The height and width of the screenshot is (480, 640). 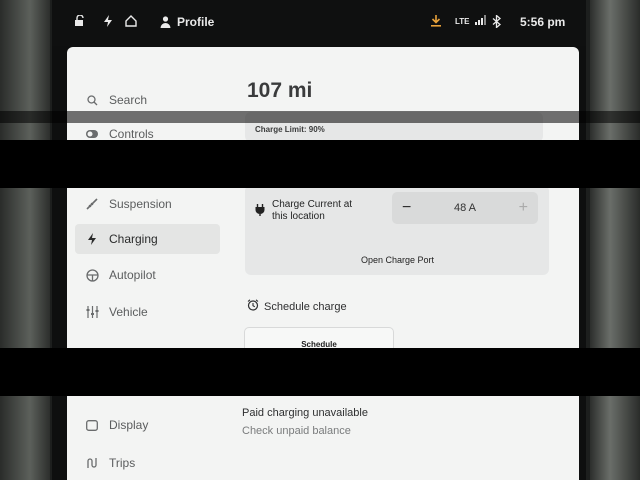 What do you see at coordinates (296, 431) in the screenshot?
I see `check-unpaid-balance-link: Check unpaid balance` at bounding box center [296, 431].